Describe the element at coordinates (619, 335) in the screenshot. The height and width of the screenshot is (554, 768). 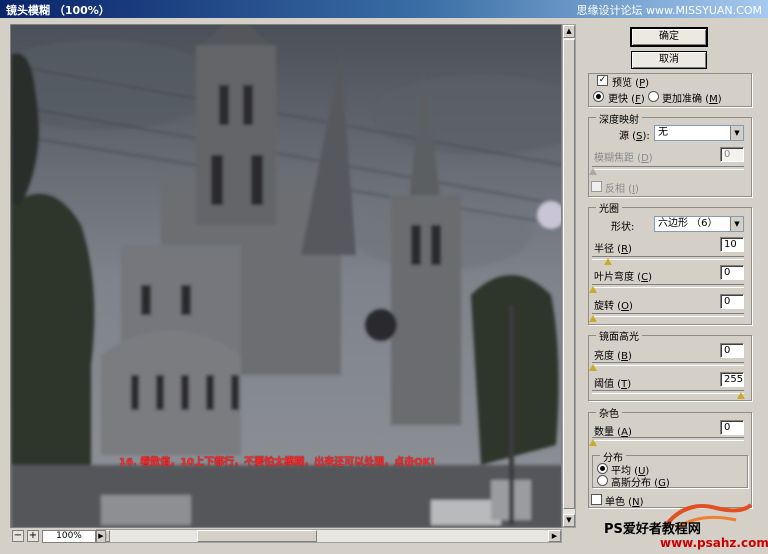
I see `specular-highlights-title: 镜面高光` at that location.